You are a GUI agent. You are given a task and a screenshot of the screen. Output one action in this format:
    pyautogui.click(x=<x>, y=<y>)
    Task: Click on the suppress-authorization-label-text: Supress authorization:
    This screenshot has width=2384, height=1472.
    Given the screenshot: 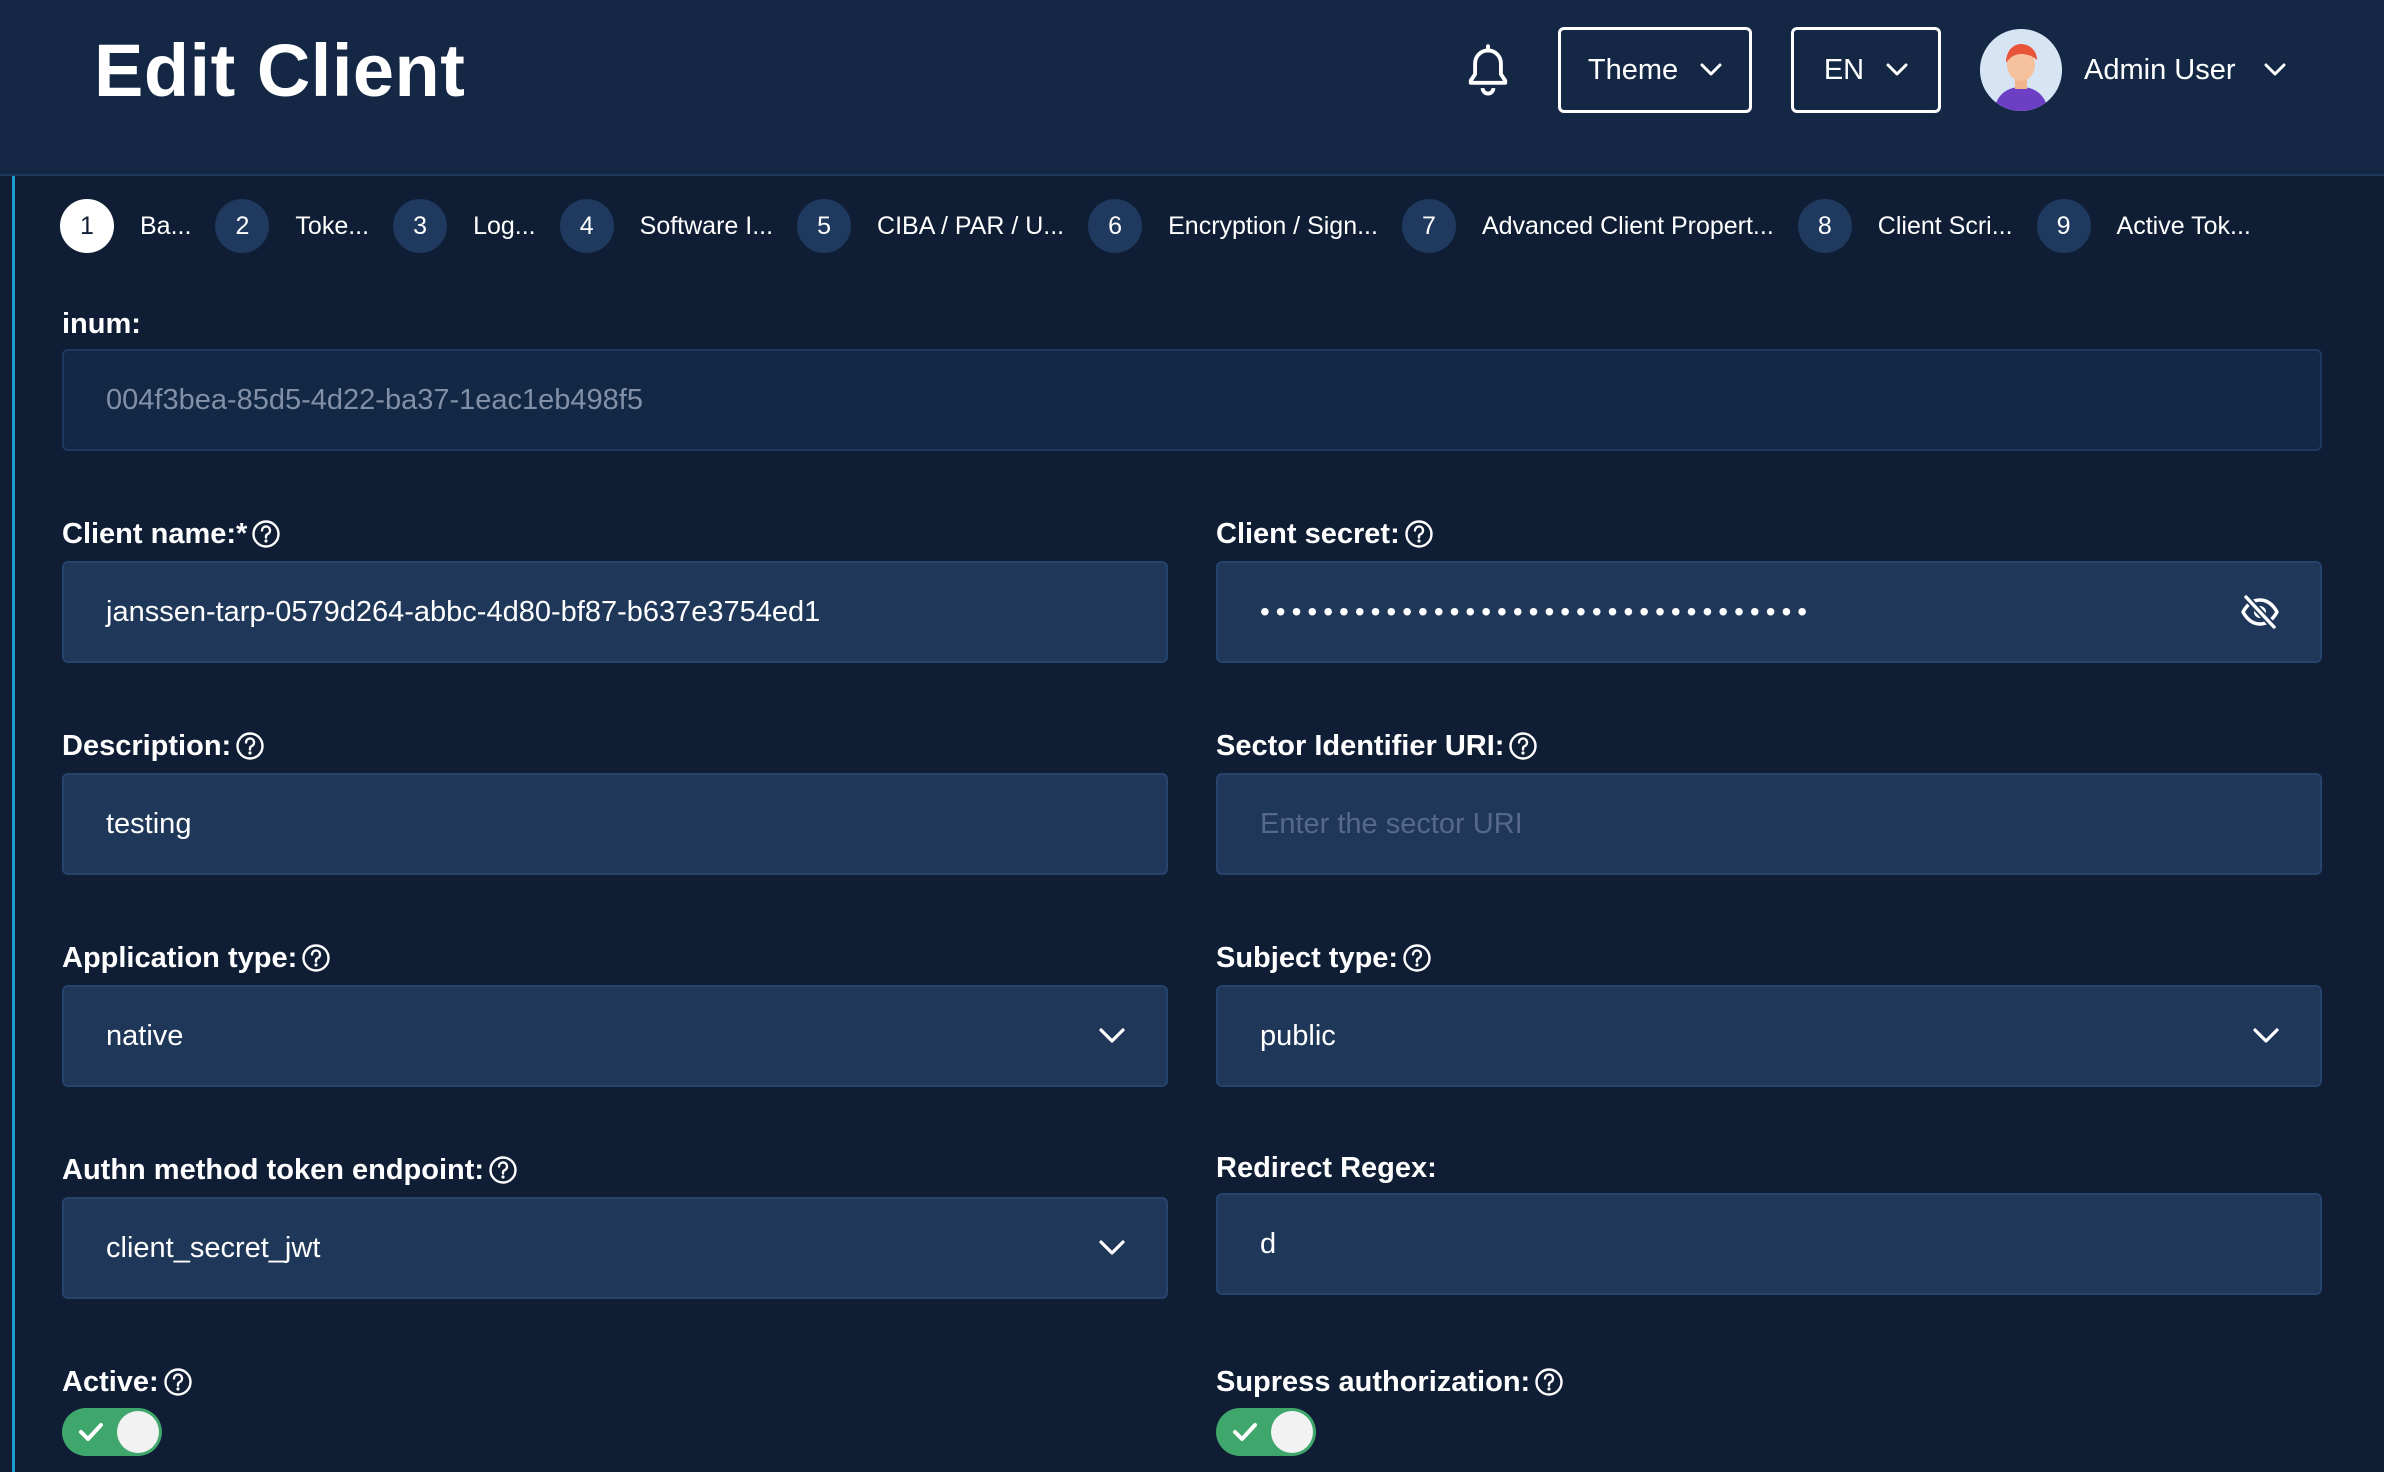 What is the action you would take?
    pyautogui.click(x=1373, y=1382)
    